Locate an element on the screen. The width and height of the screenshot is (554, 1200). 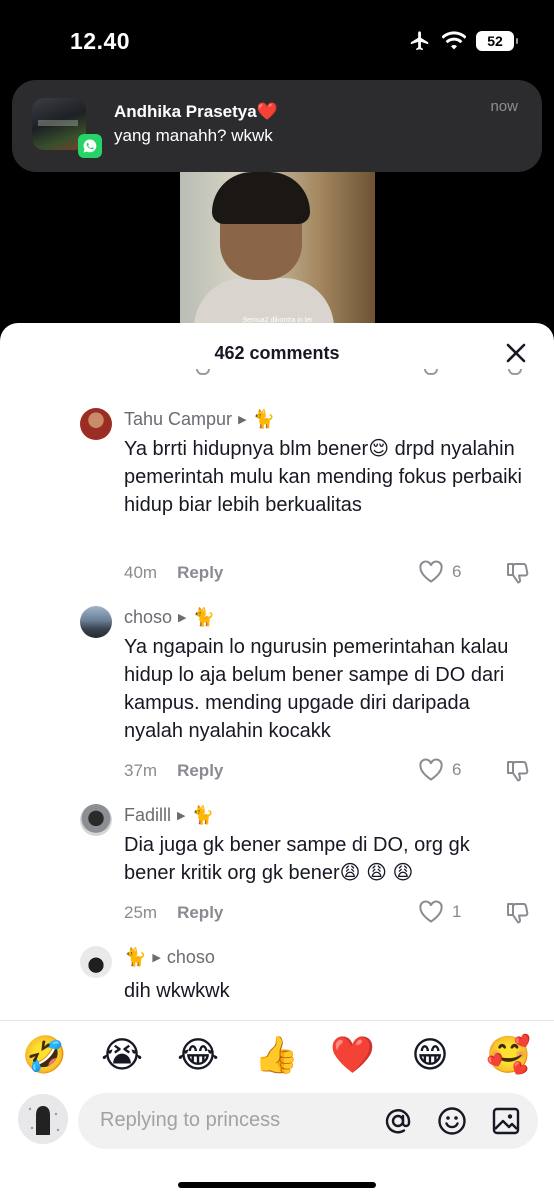
image-icon is located at coordinates (506, 1121).